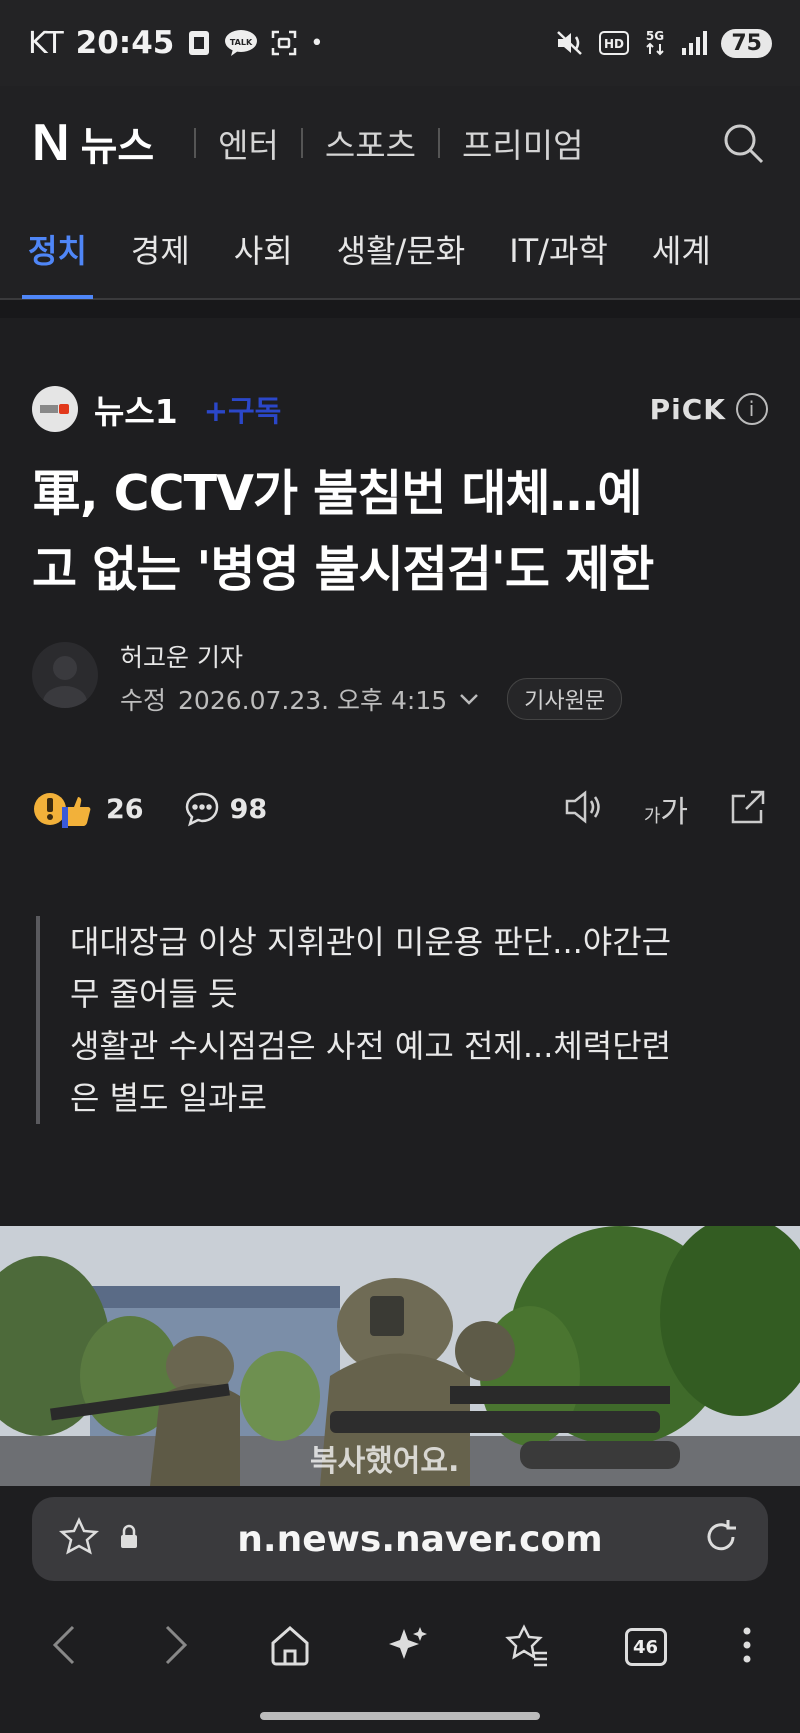 Image resolution: width=800 pixels, height=1733 pixels. I want to click on reload-button, so click(721, 1539).